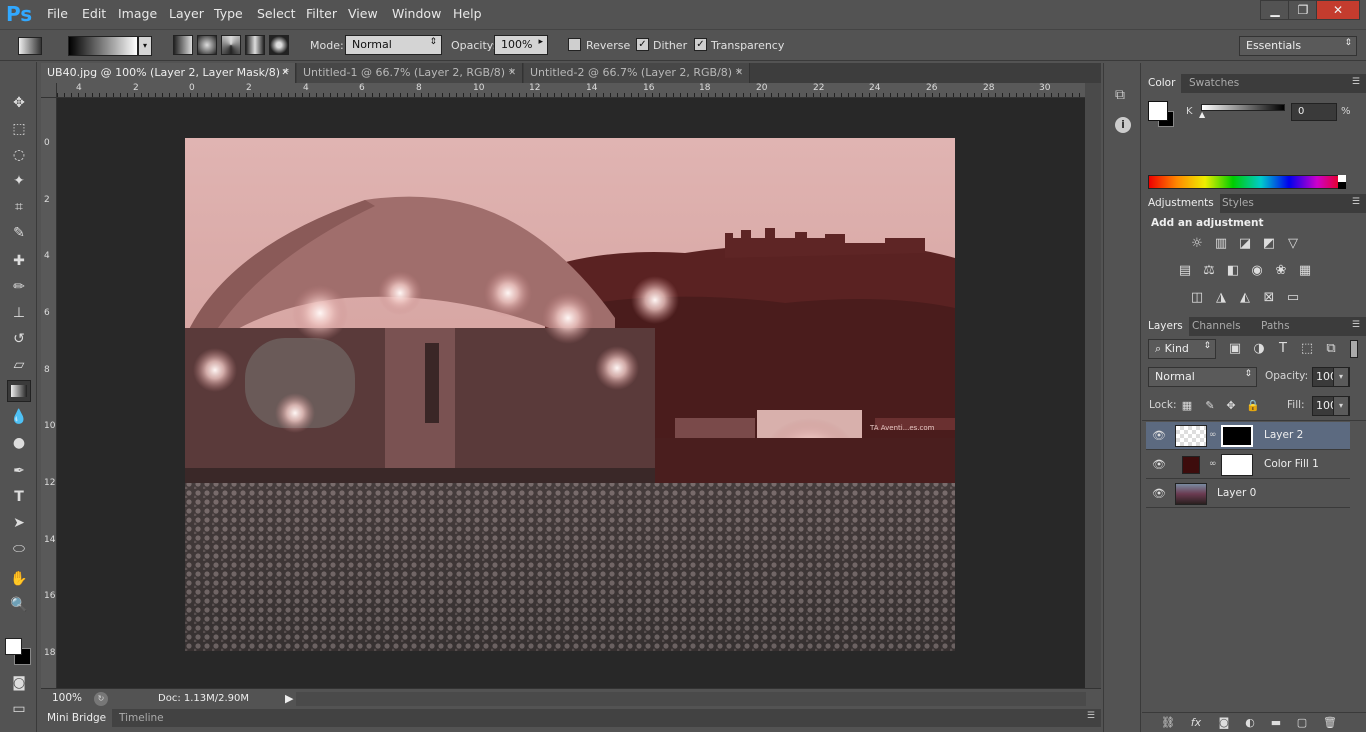 Image resolution: width=1366 pixels, height=732 pixels. I want to click on lock-all-icon: 🔒, so click(1253, 406).